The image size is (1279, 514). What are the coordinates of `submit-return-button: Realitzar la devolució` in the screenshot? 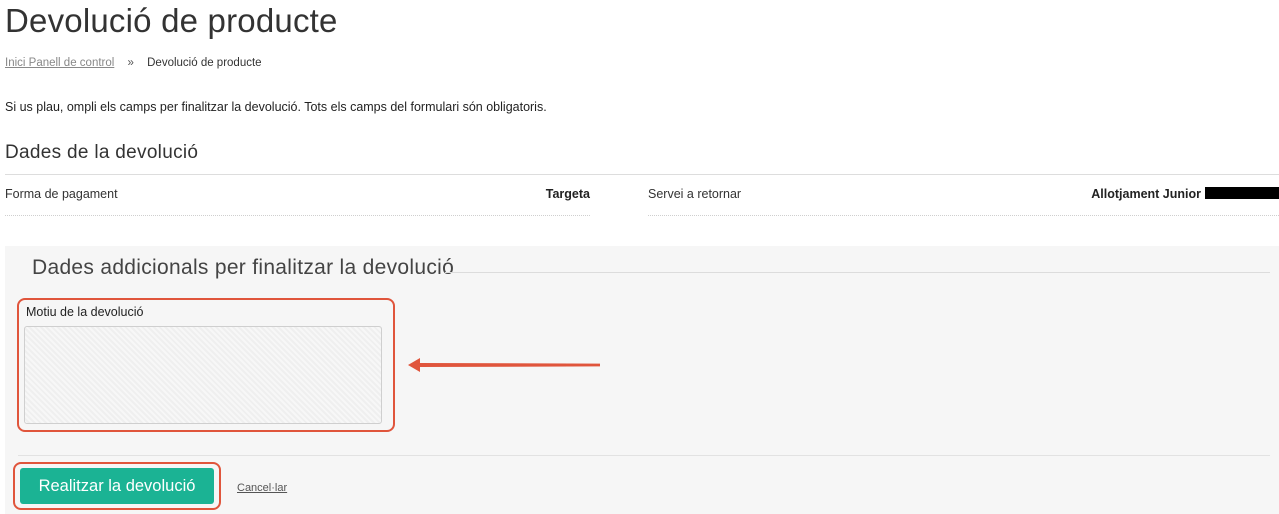 It's located at (117, 486).